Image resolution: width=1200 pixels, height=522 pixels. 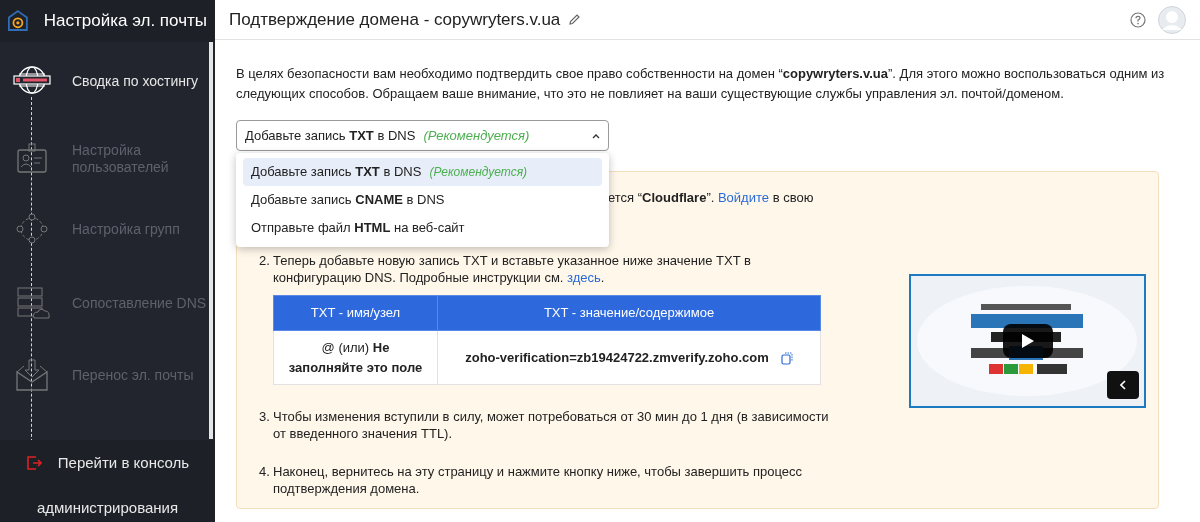 What do you see at coordinates (18, 21) in the screenshot?
I see `gear-house-icon` at bounding box center [18, 21].